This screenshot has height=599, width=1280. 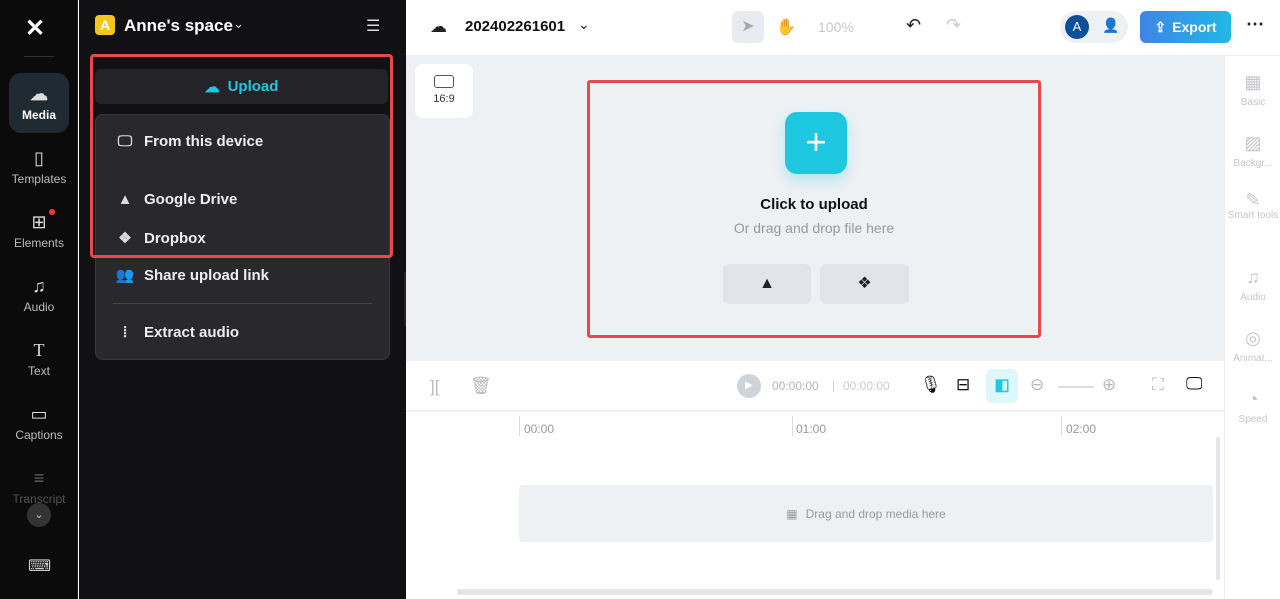 I want to click on rail-media: ☁ Media, so click(x=39, y=103).